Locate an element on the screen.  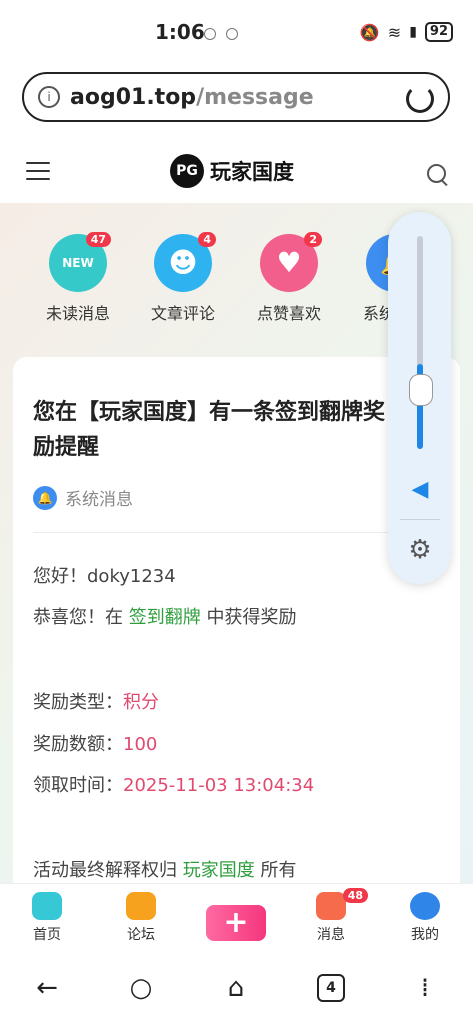
message-tag: 🔔 系统消息 is located at coordinates (83, 497).